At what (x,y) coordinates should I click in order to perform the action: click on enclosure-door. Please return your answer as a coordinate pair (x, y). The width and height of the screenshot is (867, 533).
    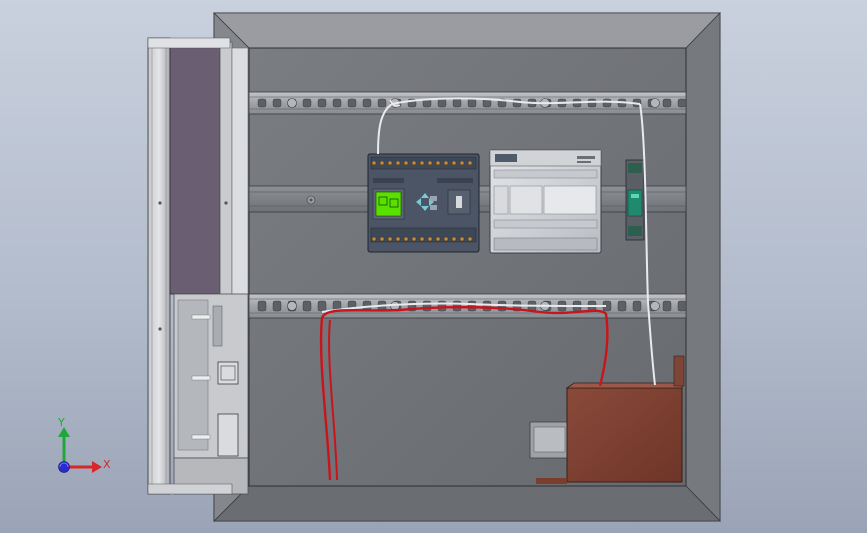
    Looking at the image, I should click on (198, 266).